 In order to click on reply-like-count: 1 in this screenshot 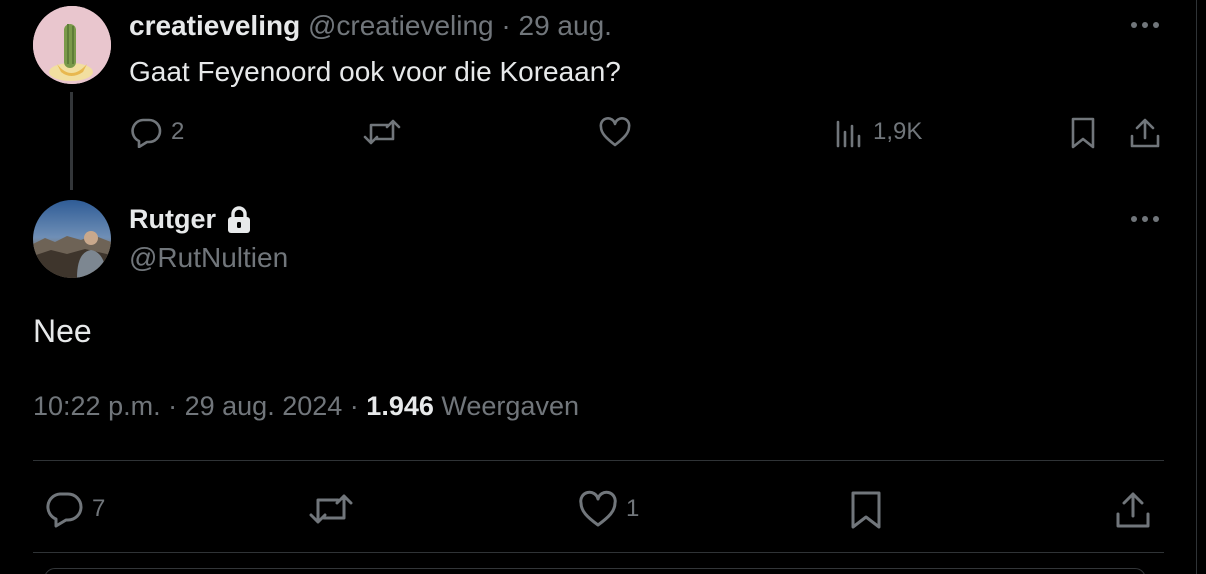, I will do `click(633, 508)`.